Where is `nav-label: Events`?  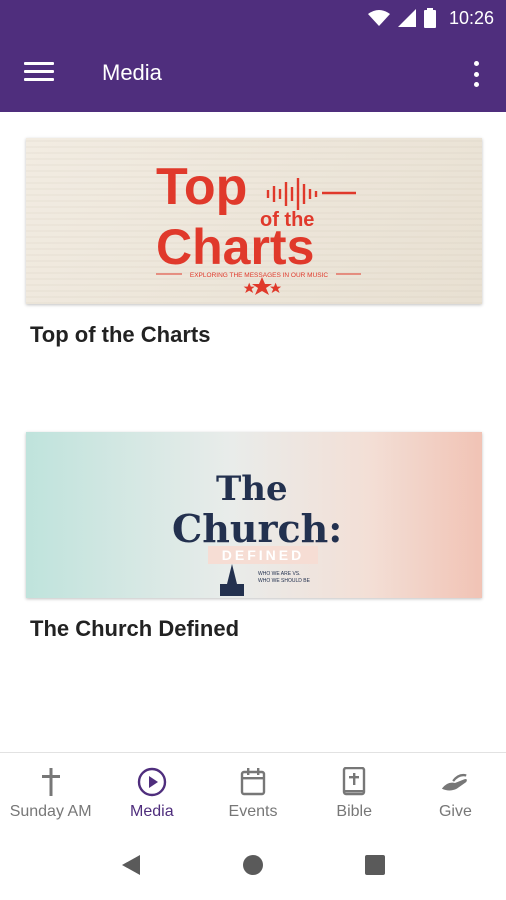
nav-label: Events is located at coordinates (253, 811).